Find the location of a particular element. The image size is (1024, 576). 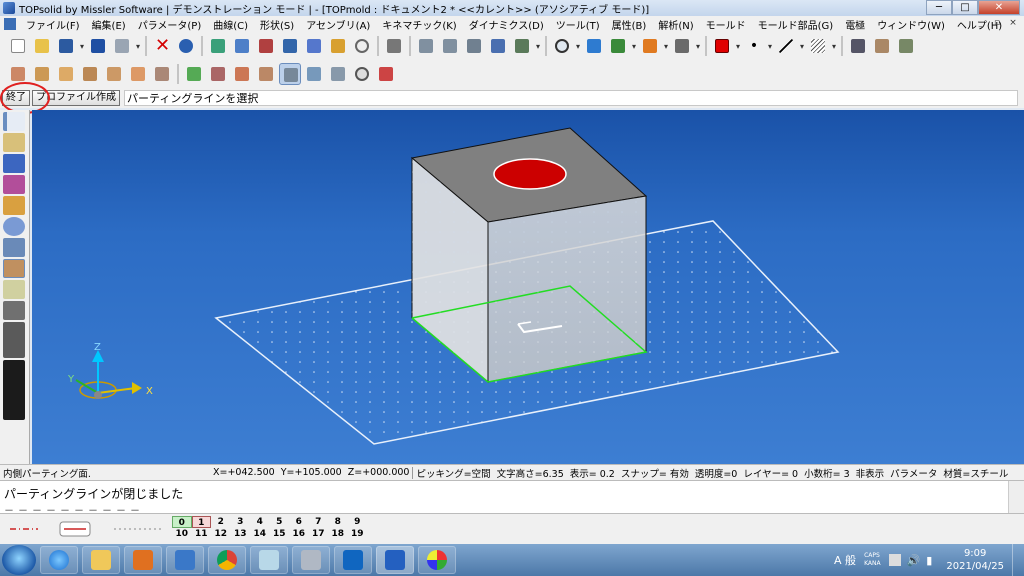

layer-button: 8 is located at coordinates (338, 522).